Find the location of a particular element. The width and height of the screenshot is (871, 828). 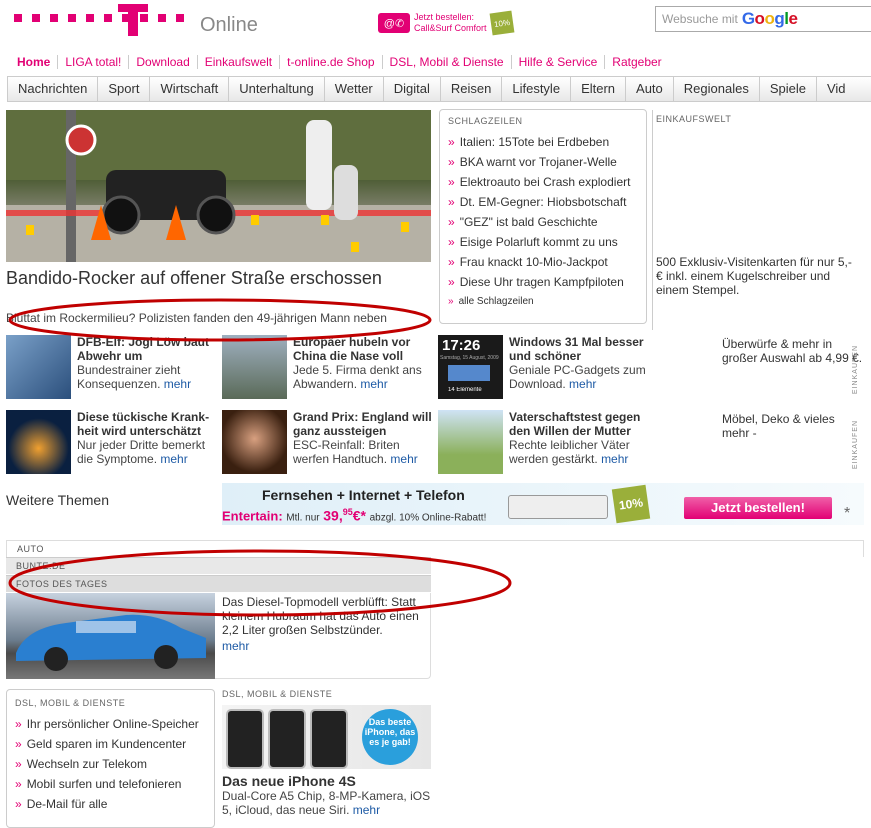

iphone-section-heading: DSL, MOBIL & DIENSTE is located at coordinates (277, 694).